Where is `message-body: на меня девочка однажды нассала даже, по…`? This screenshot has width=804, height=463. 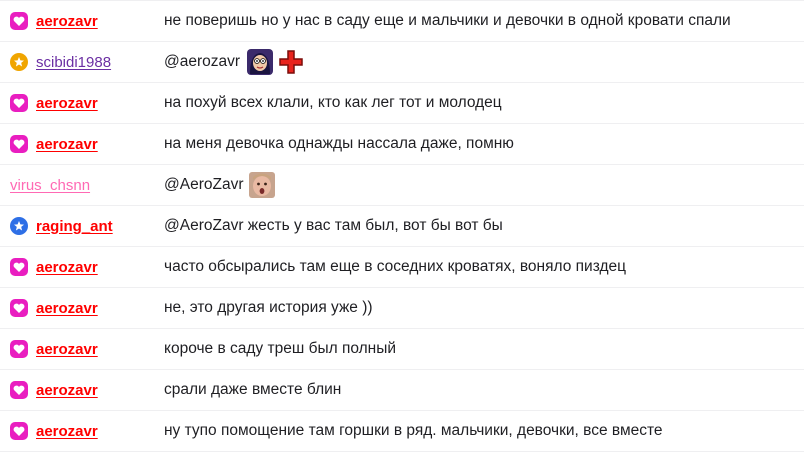 message-body: на меня девочка однажды нассала даже, по… is located at coordinates (339, 143).